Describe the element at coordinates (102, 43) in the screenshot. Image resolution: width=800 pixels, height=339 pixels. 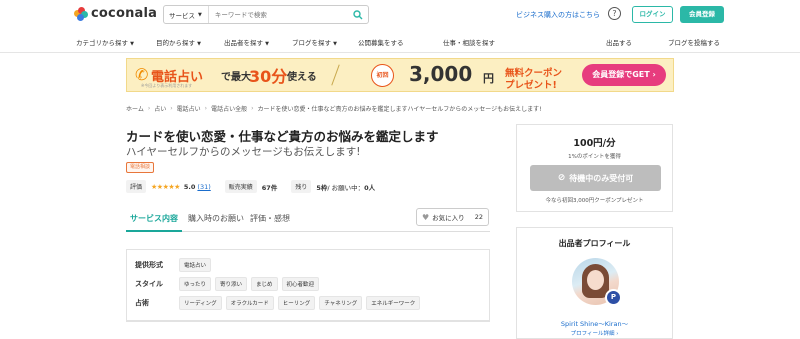
I see `nav-label: カテゴリから探す` at that location.